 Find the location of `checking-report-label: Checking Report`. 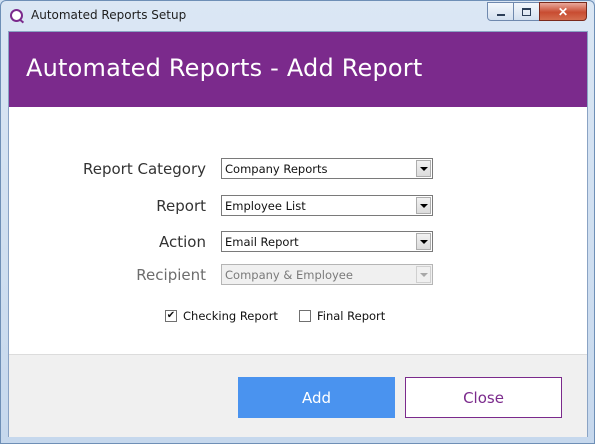

checking-report-label: Checking Report is located at coordinates (230, 316).